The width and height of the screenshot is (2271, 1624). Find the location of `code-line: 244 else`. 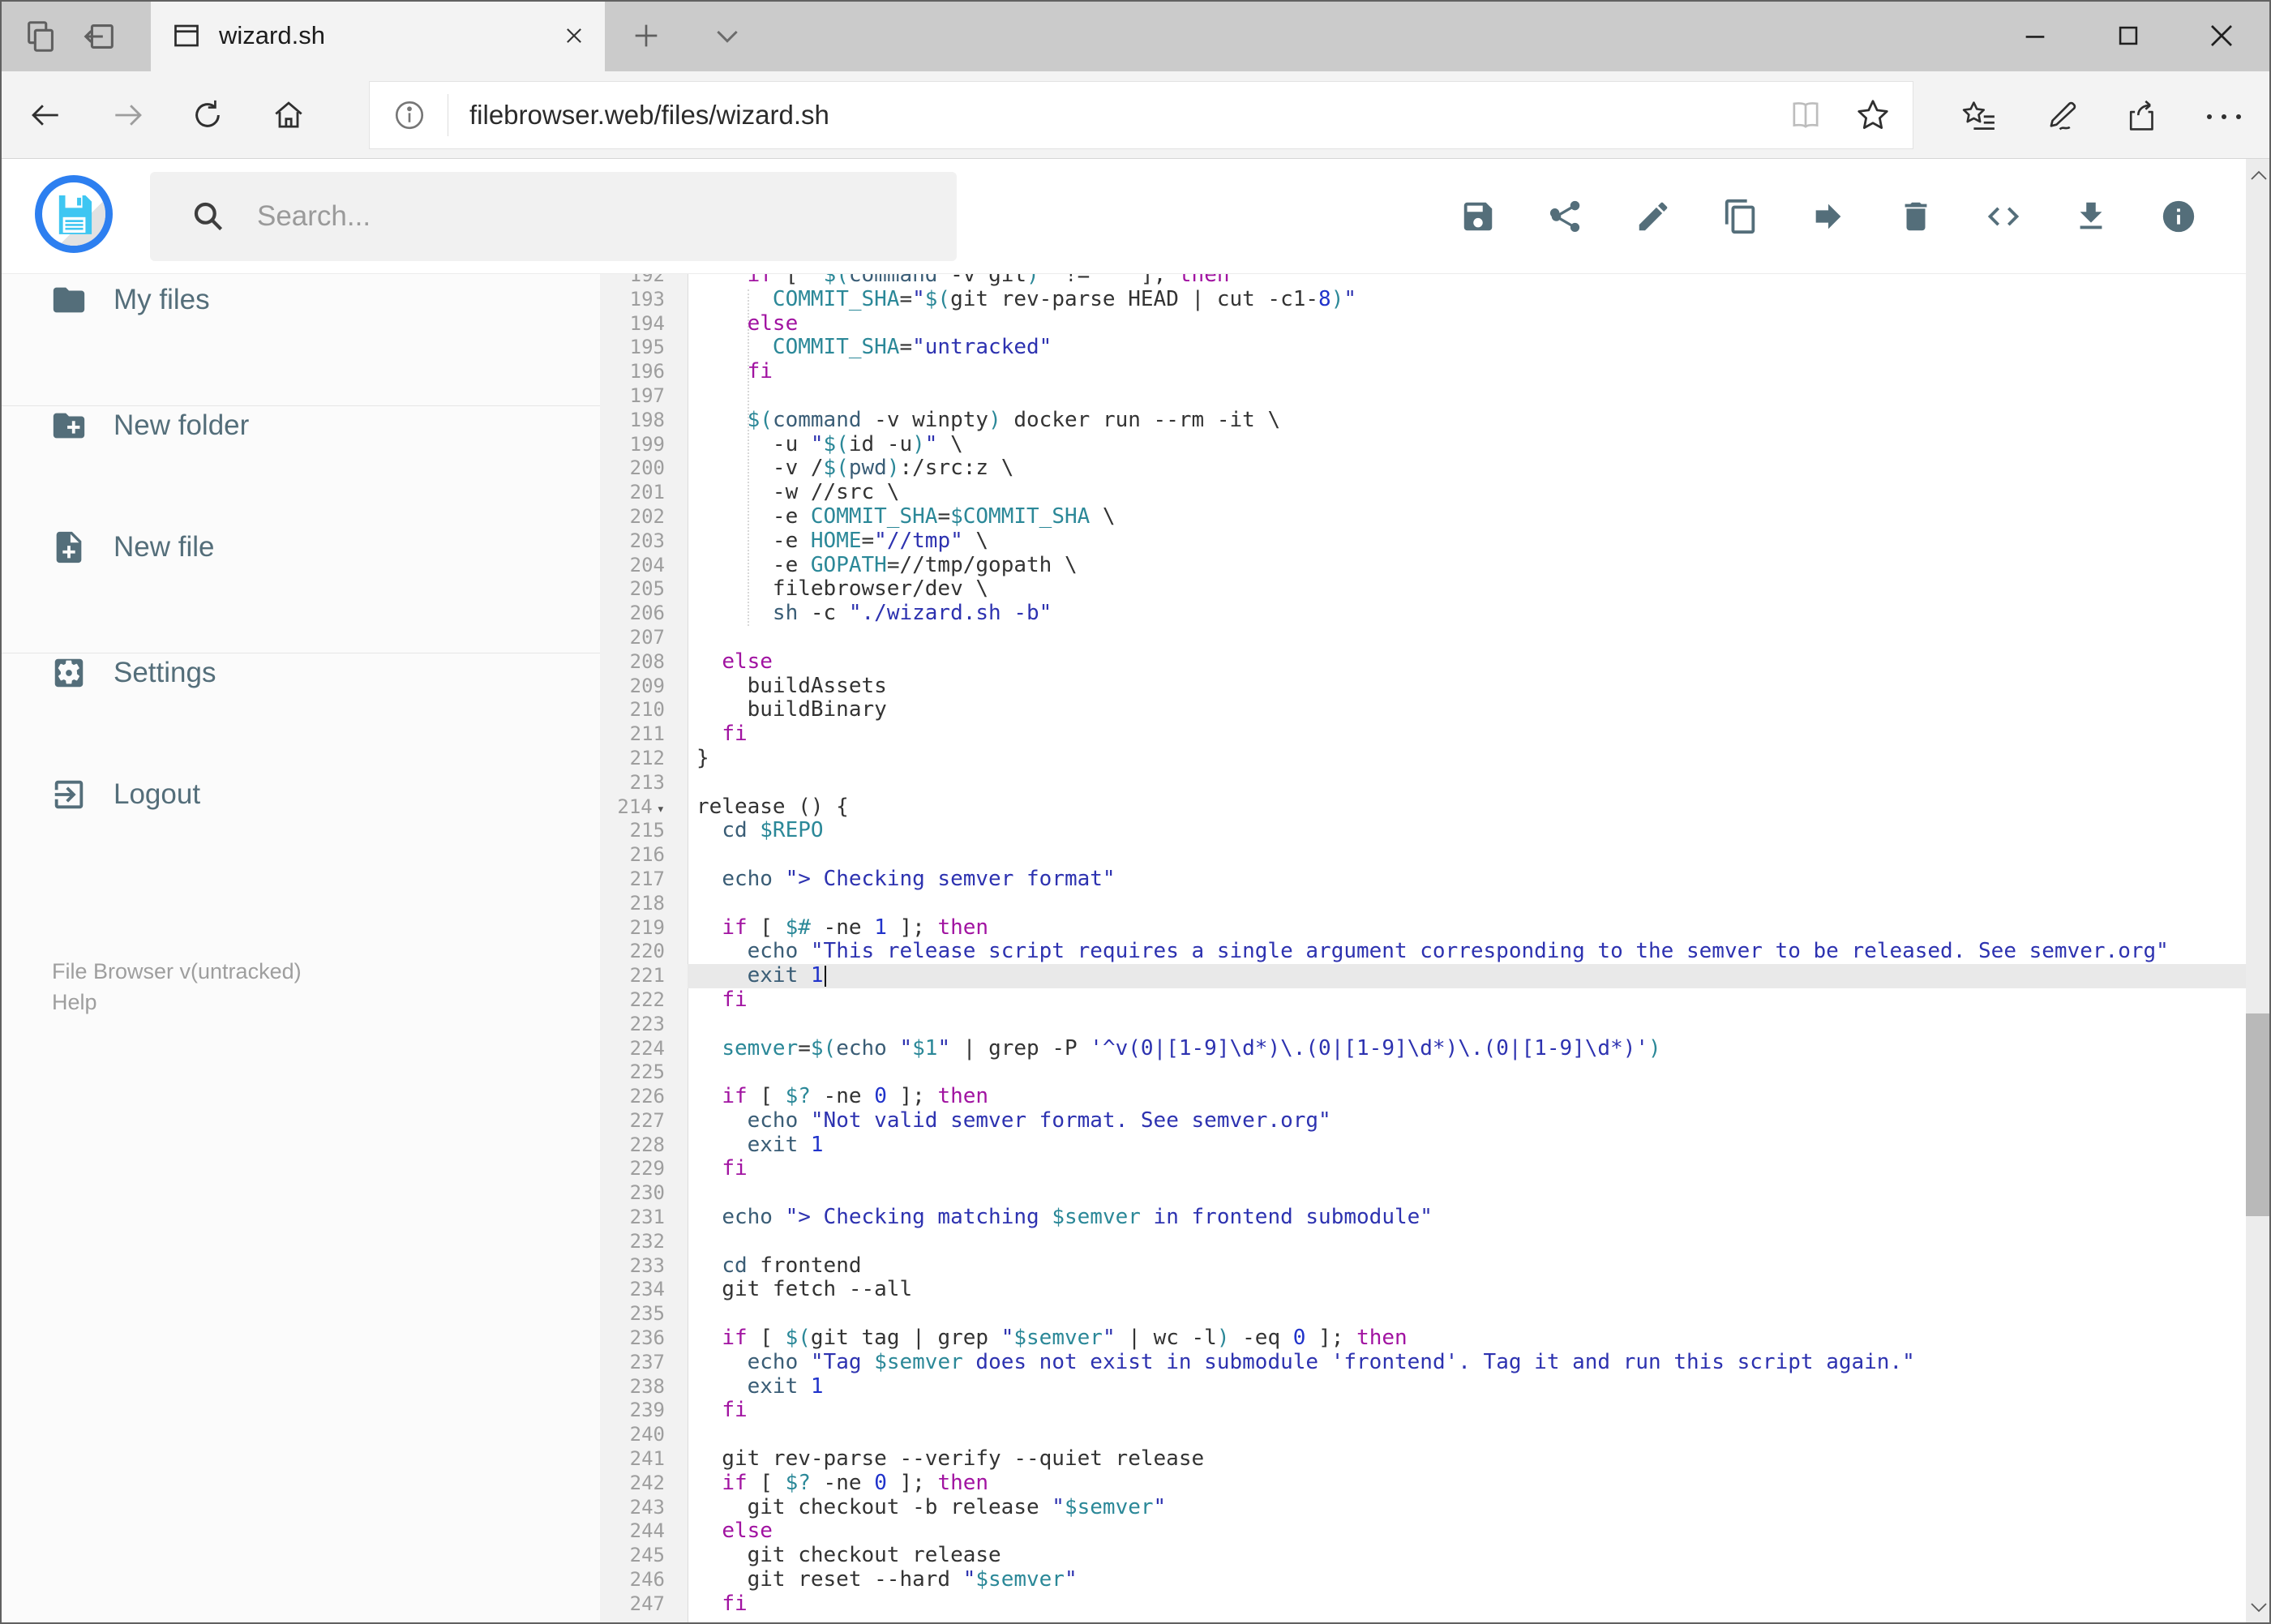

code-line: 244 else is located at coordinates (1423, 1532).